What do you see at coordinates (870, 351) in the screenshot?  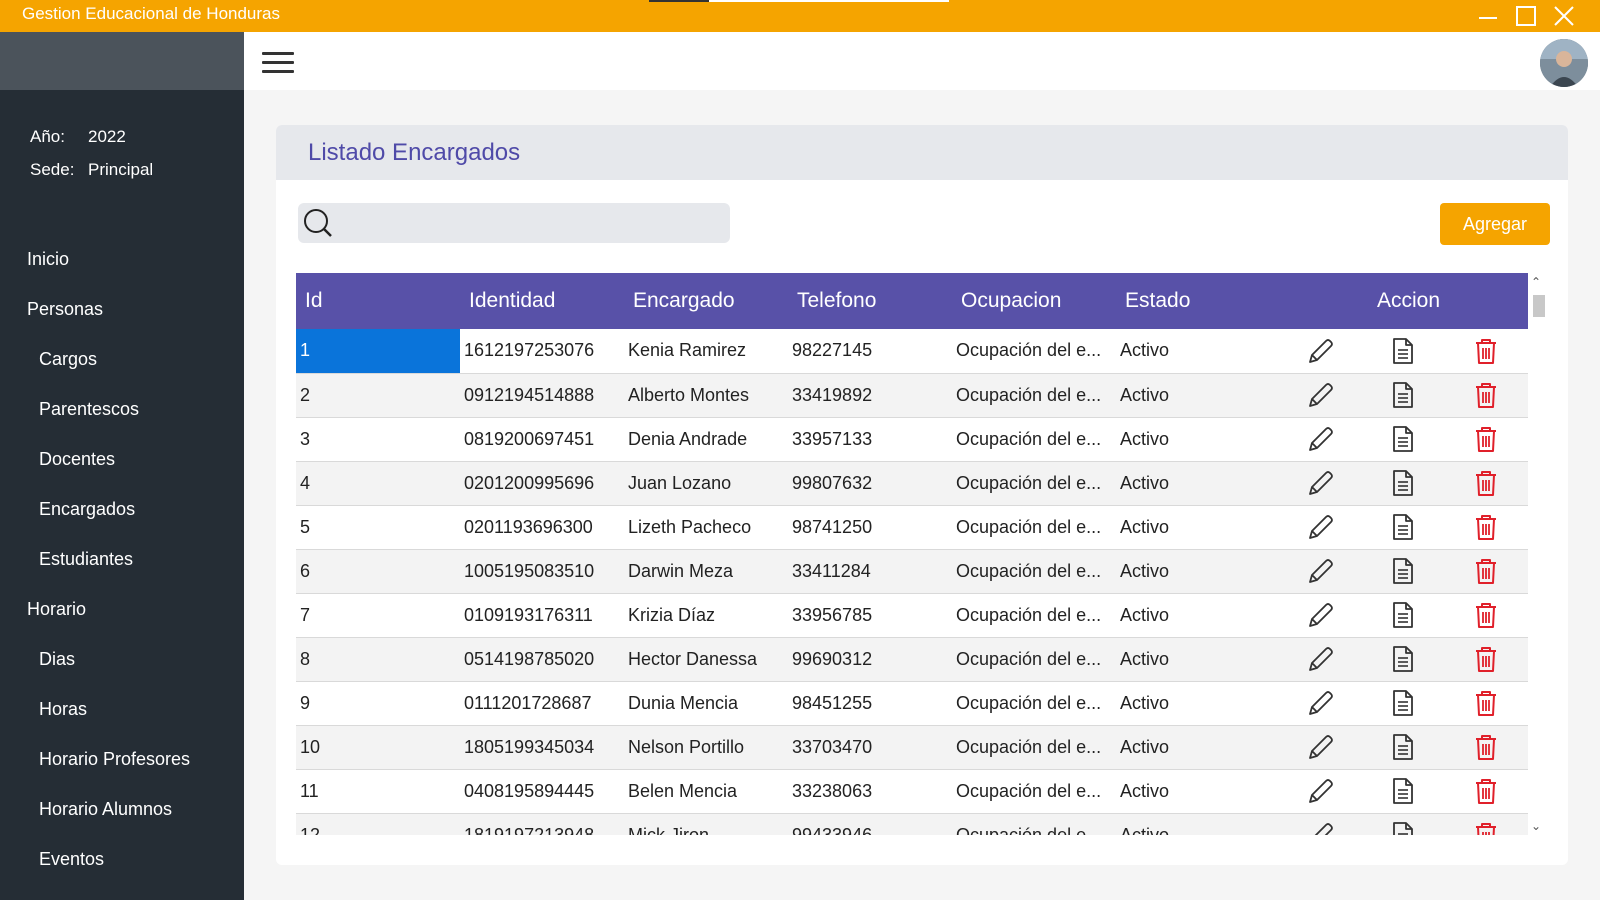 I see `cell-telefono: 98227145` at bounding box center [870, 351].